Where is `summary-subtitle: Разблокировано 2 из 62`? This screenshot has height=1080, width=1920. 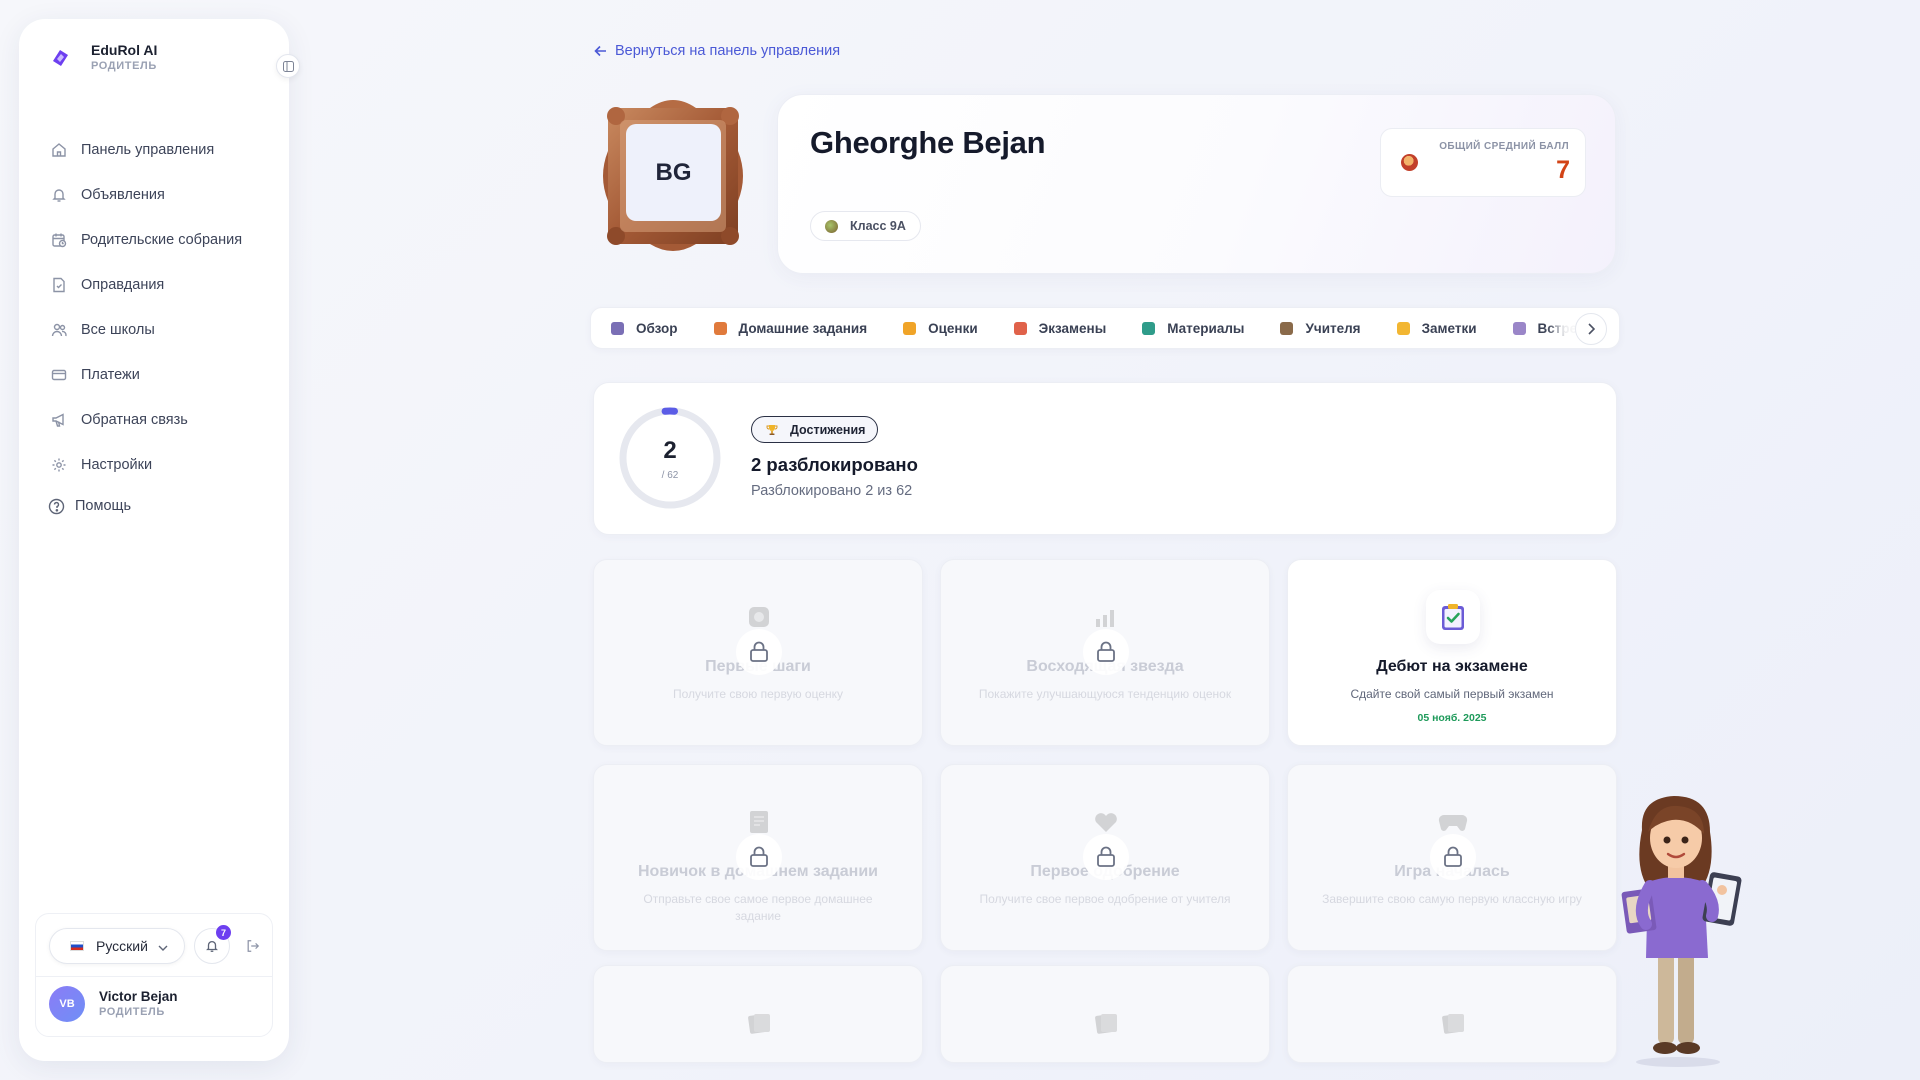 summary-subtitle: Разблокировано 2 из 62 is located at coordinates (832, 491).